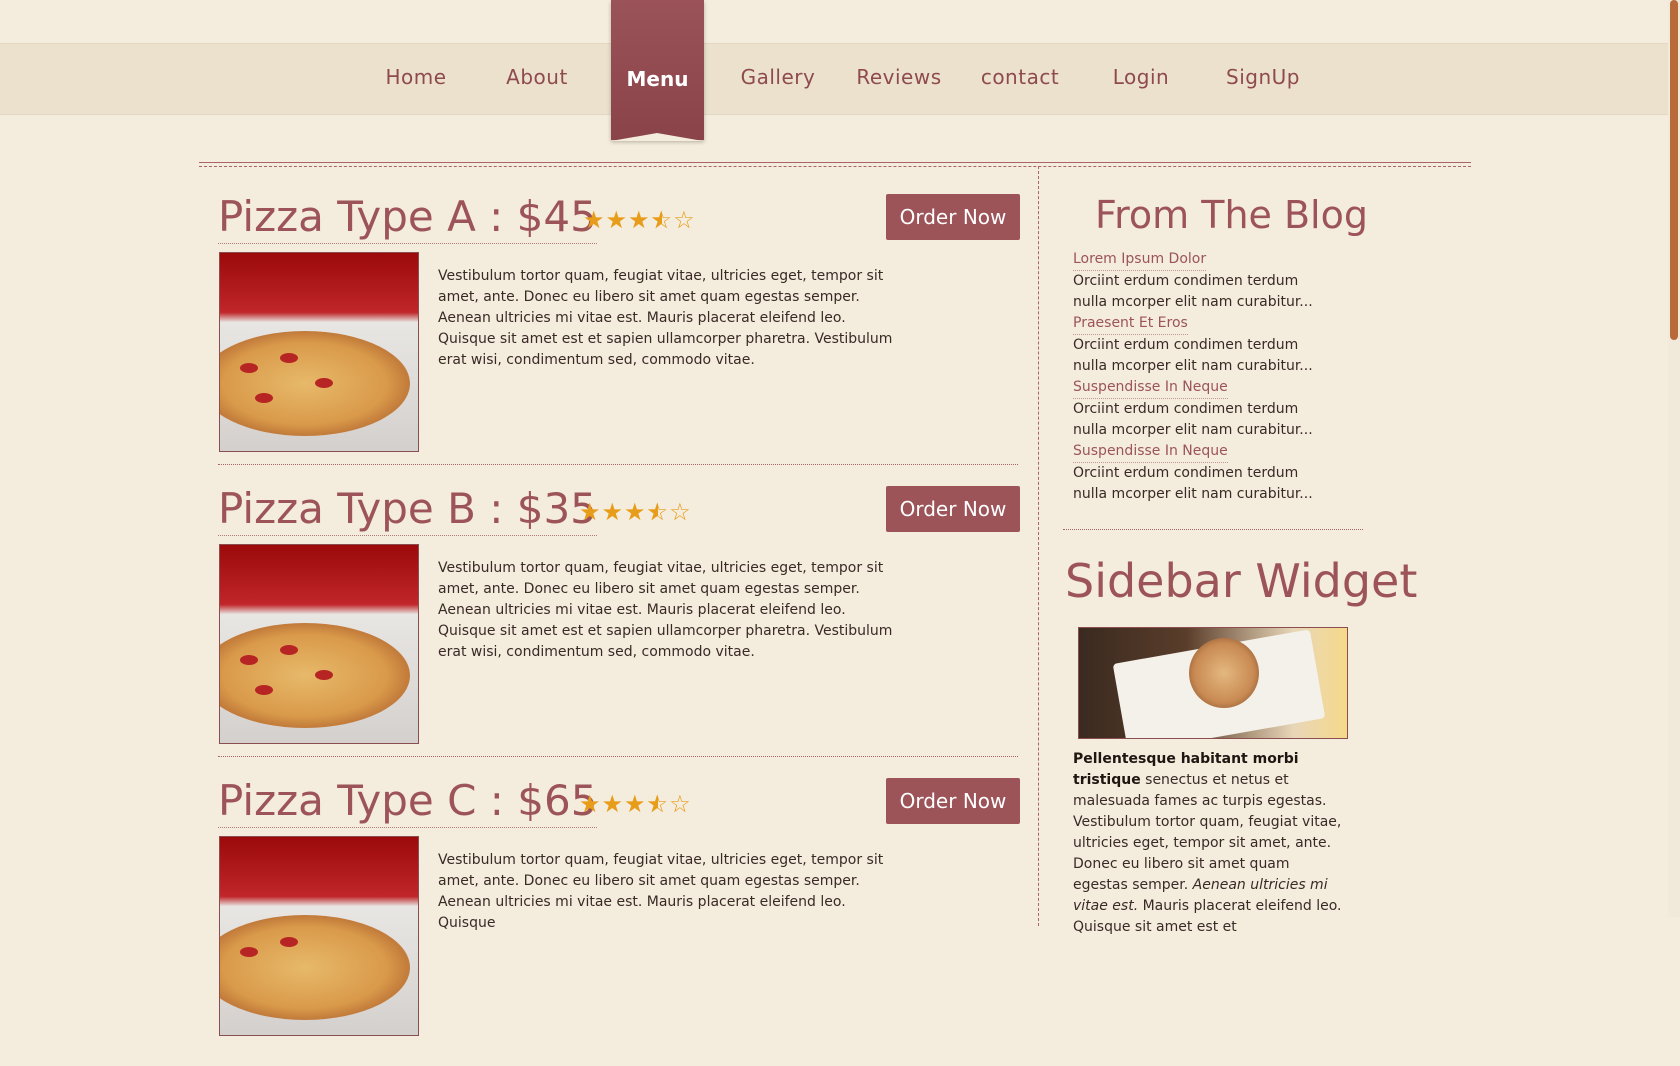 The height and width of the screenshot is (1066, 1680). What do you see at coordinates (1140, 260) in the screenshot?
I see `blog-post-link: Lorem Ipsum Dolor` at bounding box center [1140, 260].